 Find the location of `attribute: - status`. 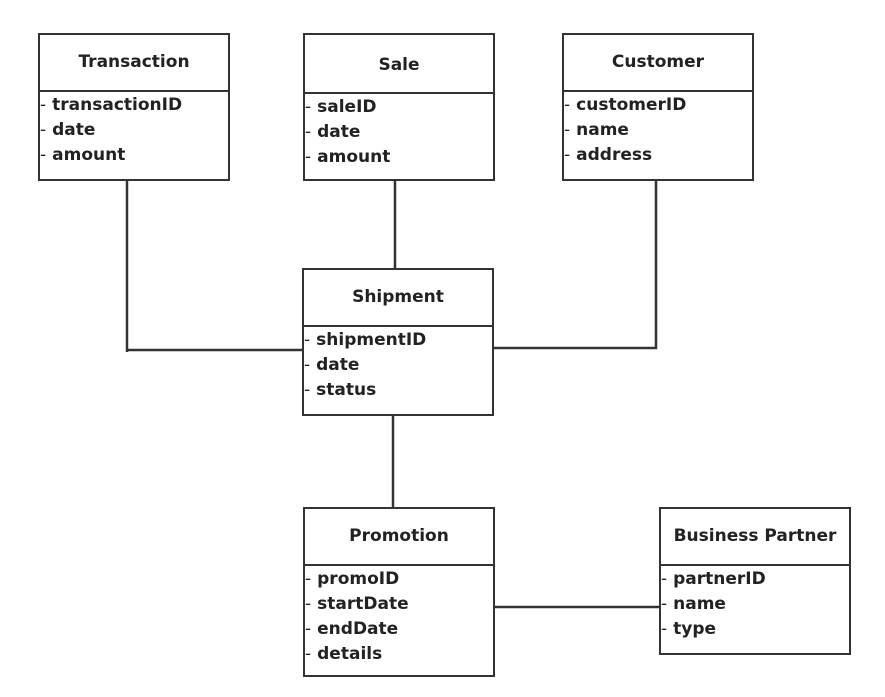

attribute: - status is located at coordinates (340, 390).